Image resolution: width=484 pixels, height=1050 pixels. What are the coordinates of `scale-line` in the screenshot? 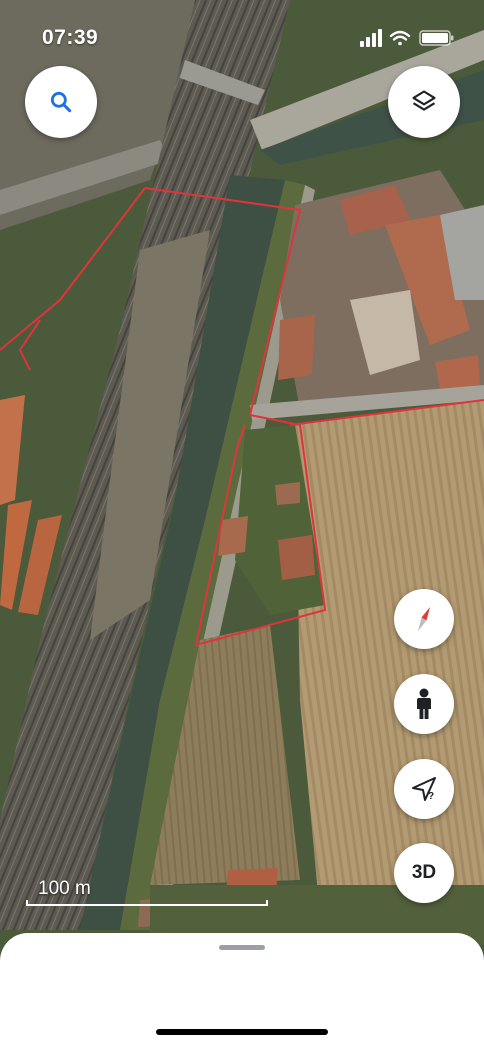 It's located at (147, 903).